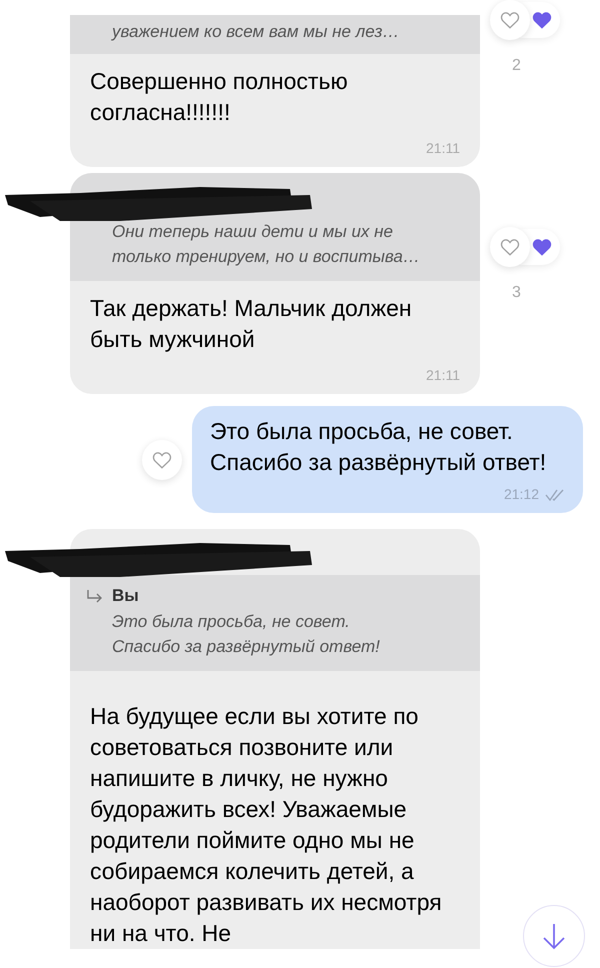 The image size is (600, 968). I want to click on reply-arrow-icon, so click(95, 595).